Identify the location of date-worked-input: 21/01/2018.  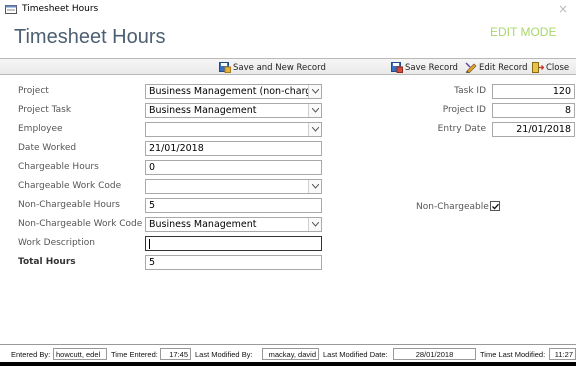
(233, 148).